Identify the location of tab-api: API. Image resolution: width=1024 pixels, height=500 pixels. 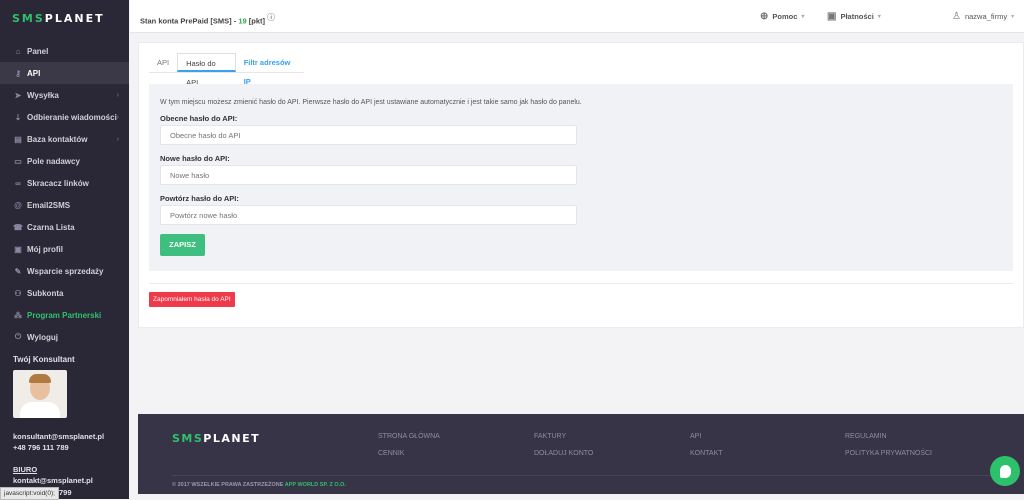
(163, 62).